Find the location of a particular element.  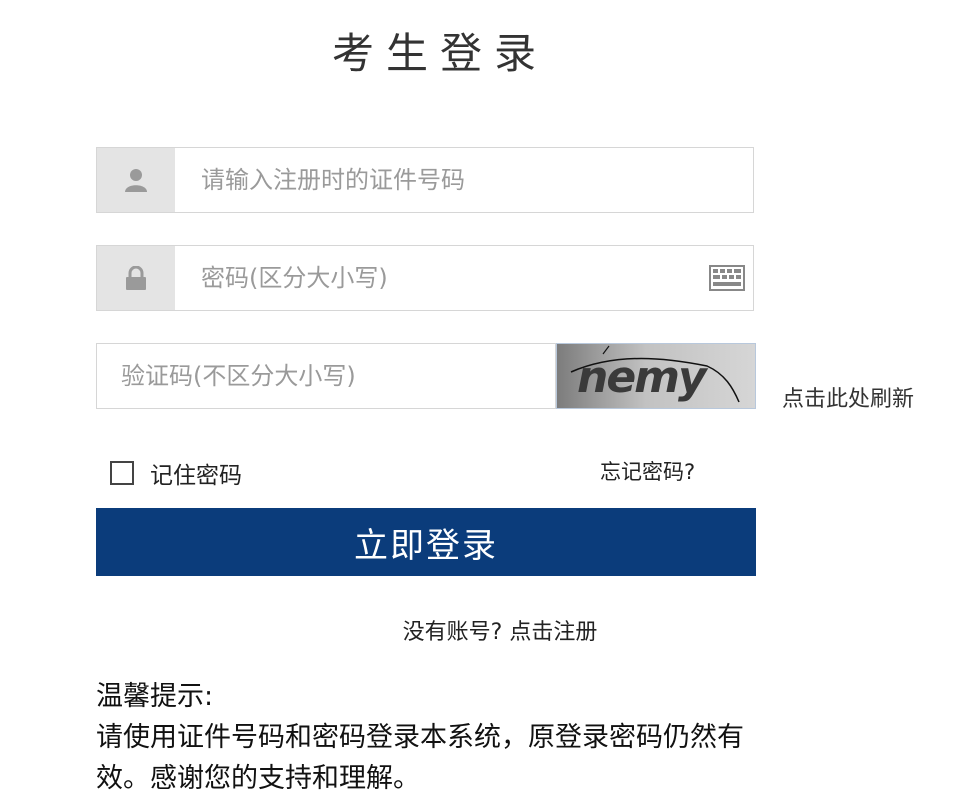

remember-password: 记住密码 is located at coordinates (176, 473).